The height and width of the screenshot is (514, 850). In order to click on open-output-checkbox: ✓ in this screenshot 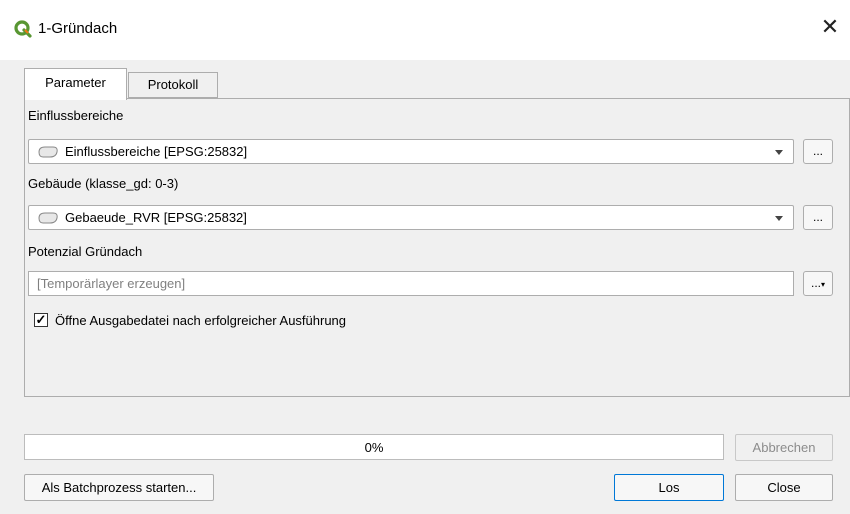, I will do `click(41, 320)`.